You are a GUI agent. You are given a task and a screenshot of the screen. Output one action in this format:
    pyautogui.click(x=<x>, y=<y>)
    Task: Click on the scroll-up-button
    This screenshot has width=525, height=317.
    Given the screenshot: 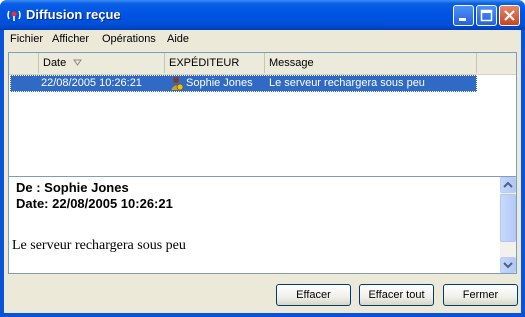 What is the action you would take?
    pyautogui.click(x=508, y=185)
    